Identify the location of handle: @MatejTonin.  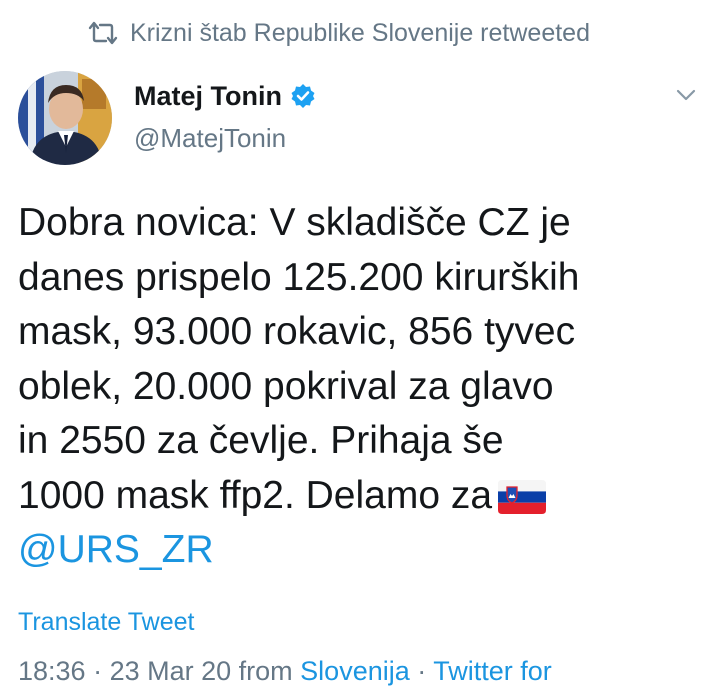
(225, 138).